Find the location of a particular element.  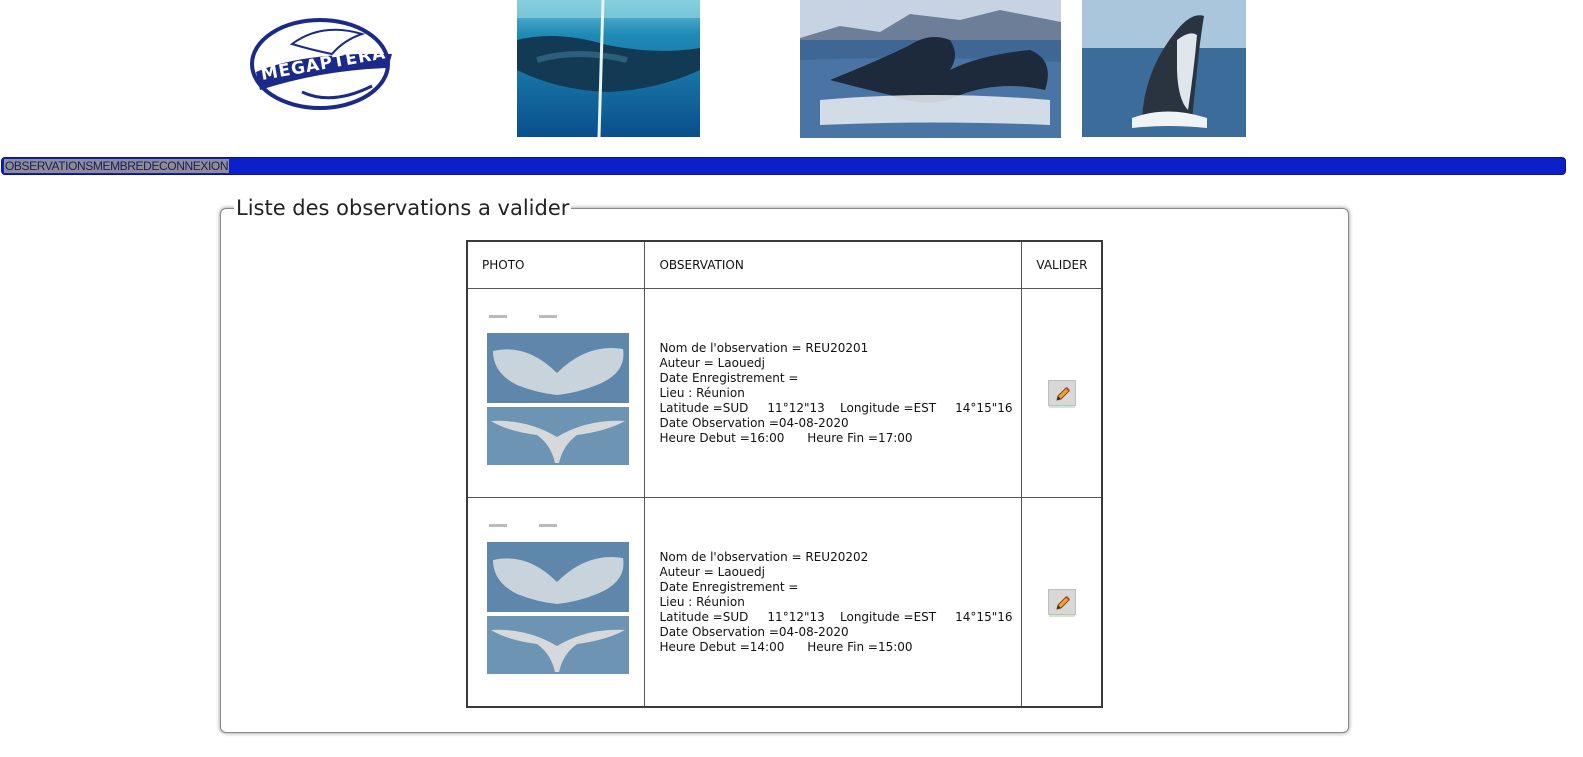

observation-times: Heure Debut =16:00 Heure Fin =17:00 is located at coordinates (786, 437).